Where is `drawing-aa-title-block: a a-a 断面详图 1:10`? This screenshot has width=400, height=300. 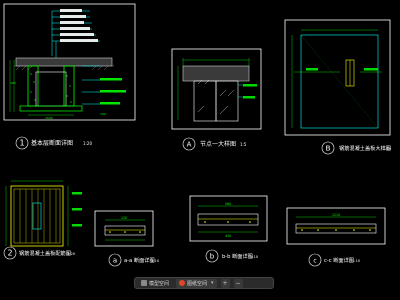
drawing-aa-title-block: a a-a 断面详图 1:10 is located at coordinates (134, 260).